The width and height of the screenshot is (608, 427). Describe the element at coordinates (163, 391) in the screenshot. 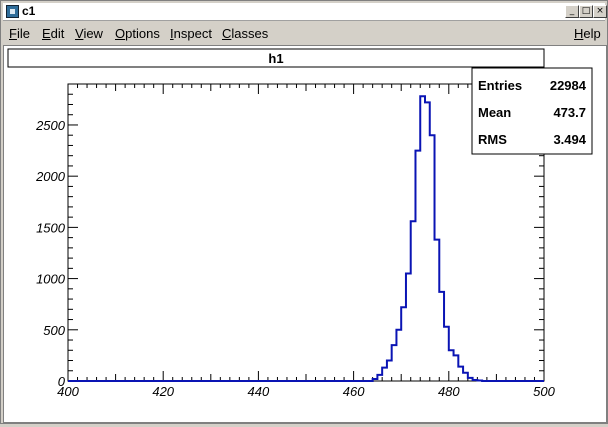

I see `x-tick-label: 420` at that location.